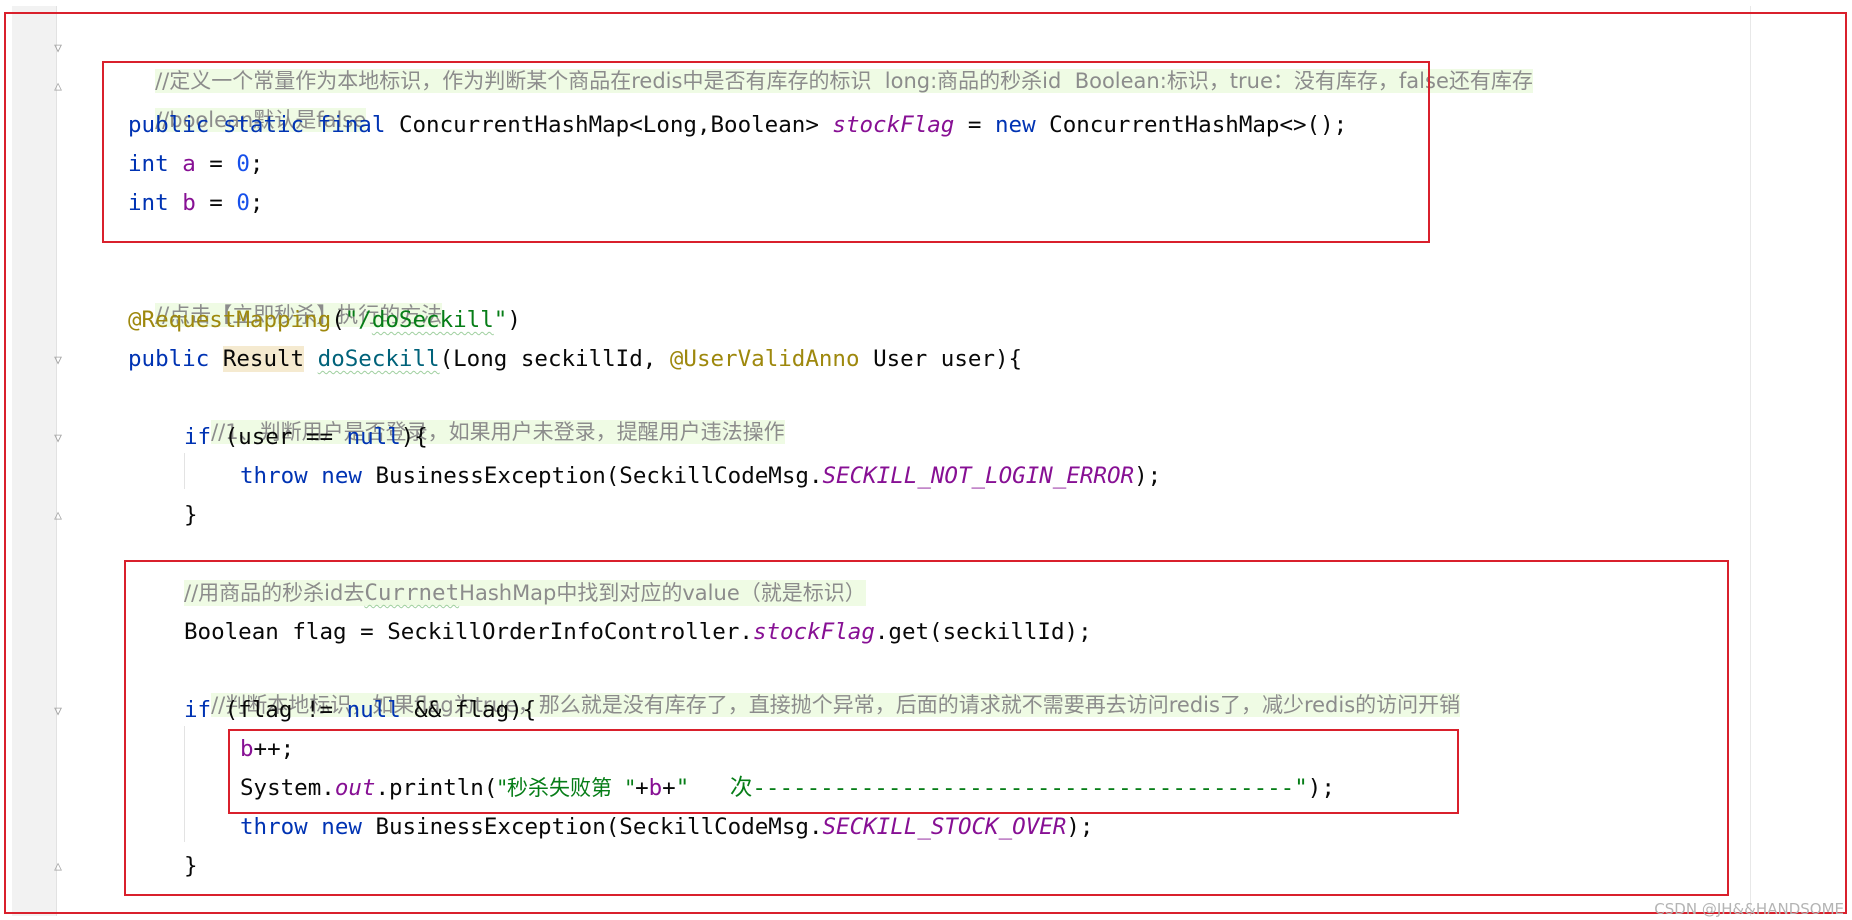  I want to click on highlight-box-declarations, so click(766, 152).